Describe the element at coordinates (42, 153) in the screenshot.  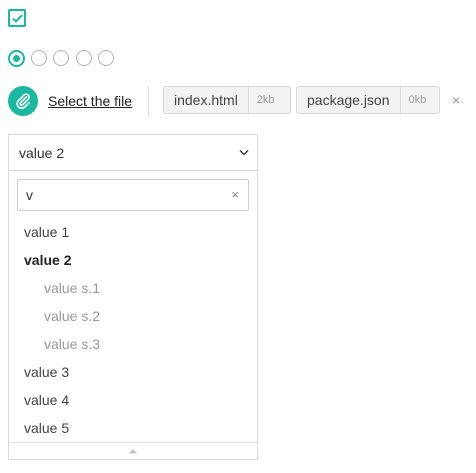
I see `combo-value: value 2` at that location.